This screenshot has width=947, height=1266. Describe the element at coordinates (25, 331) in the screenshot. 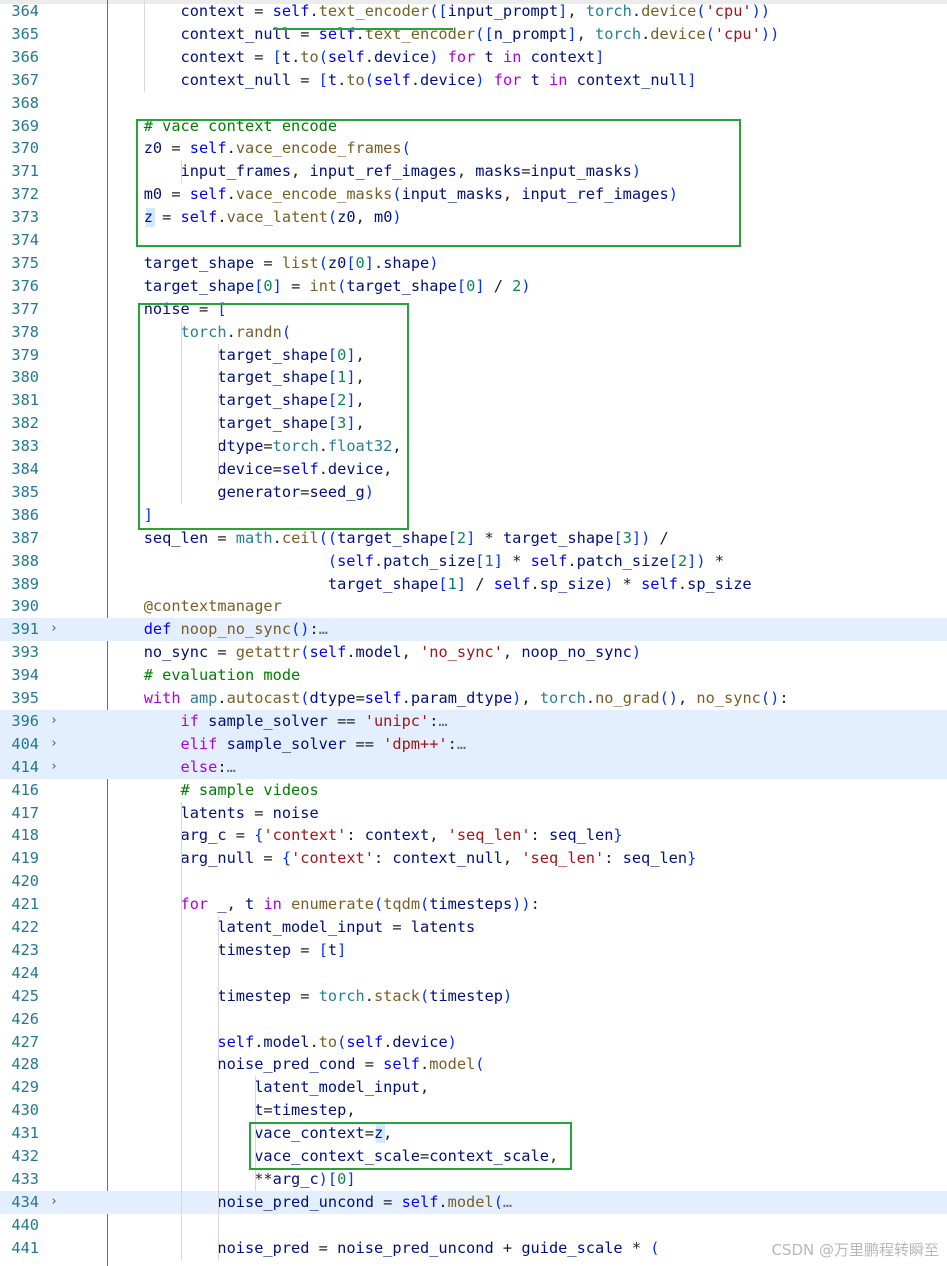

I see `line-number: 378` at that location.